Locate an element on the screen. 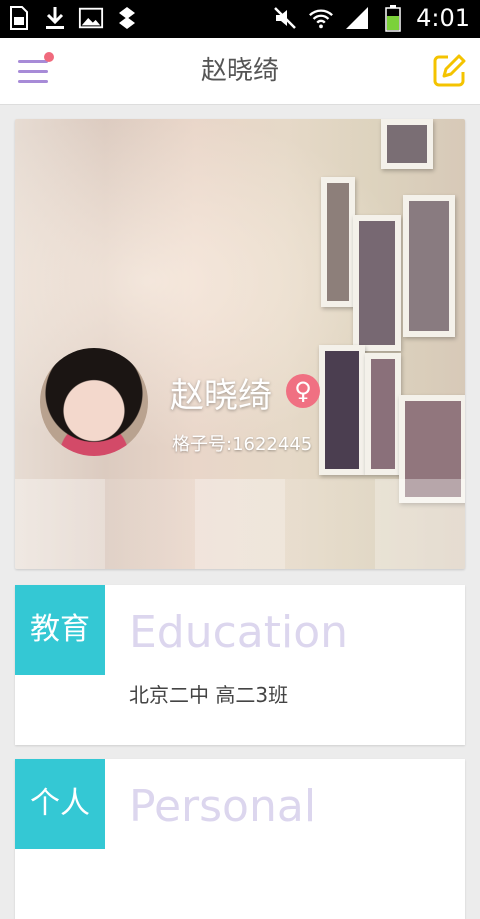 This screenshot has height=919, width=480. education-tag: 教育 is located at coordinates (60, 630).